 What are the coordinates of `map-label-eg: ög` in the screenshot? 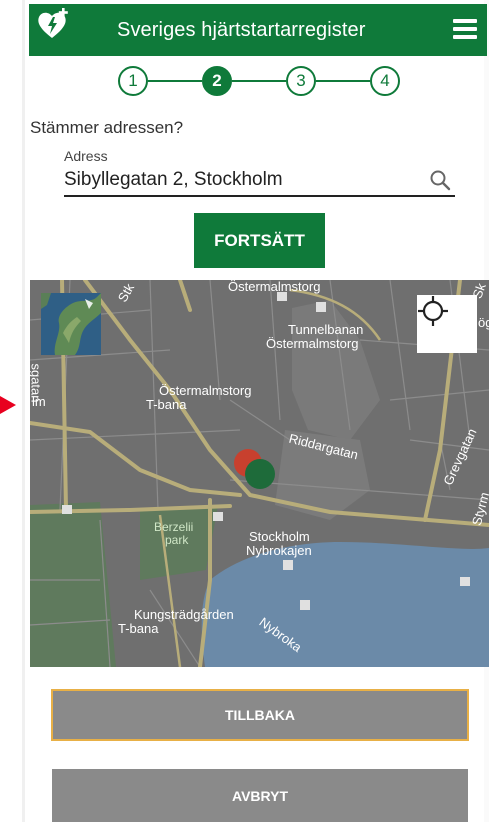 It's located at (483, 322).